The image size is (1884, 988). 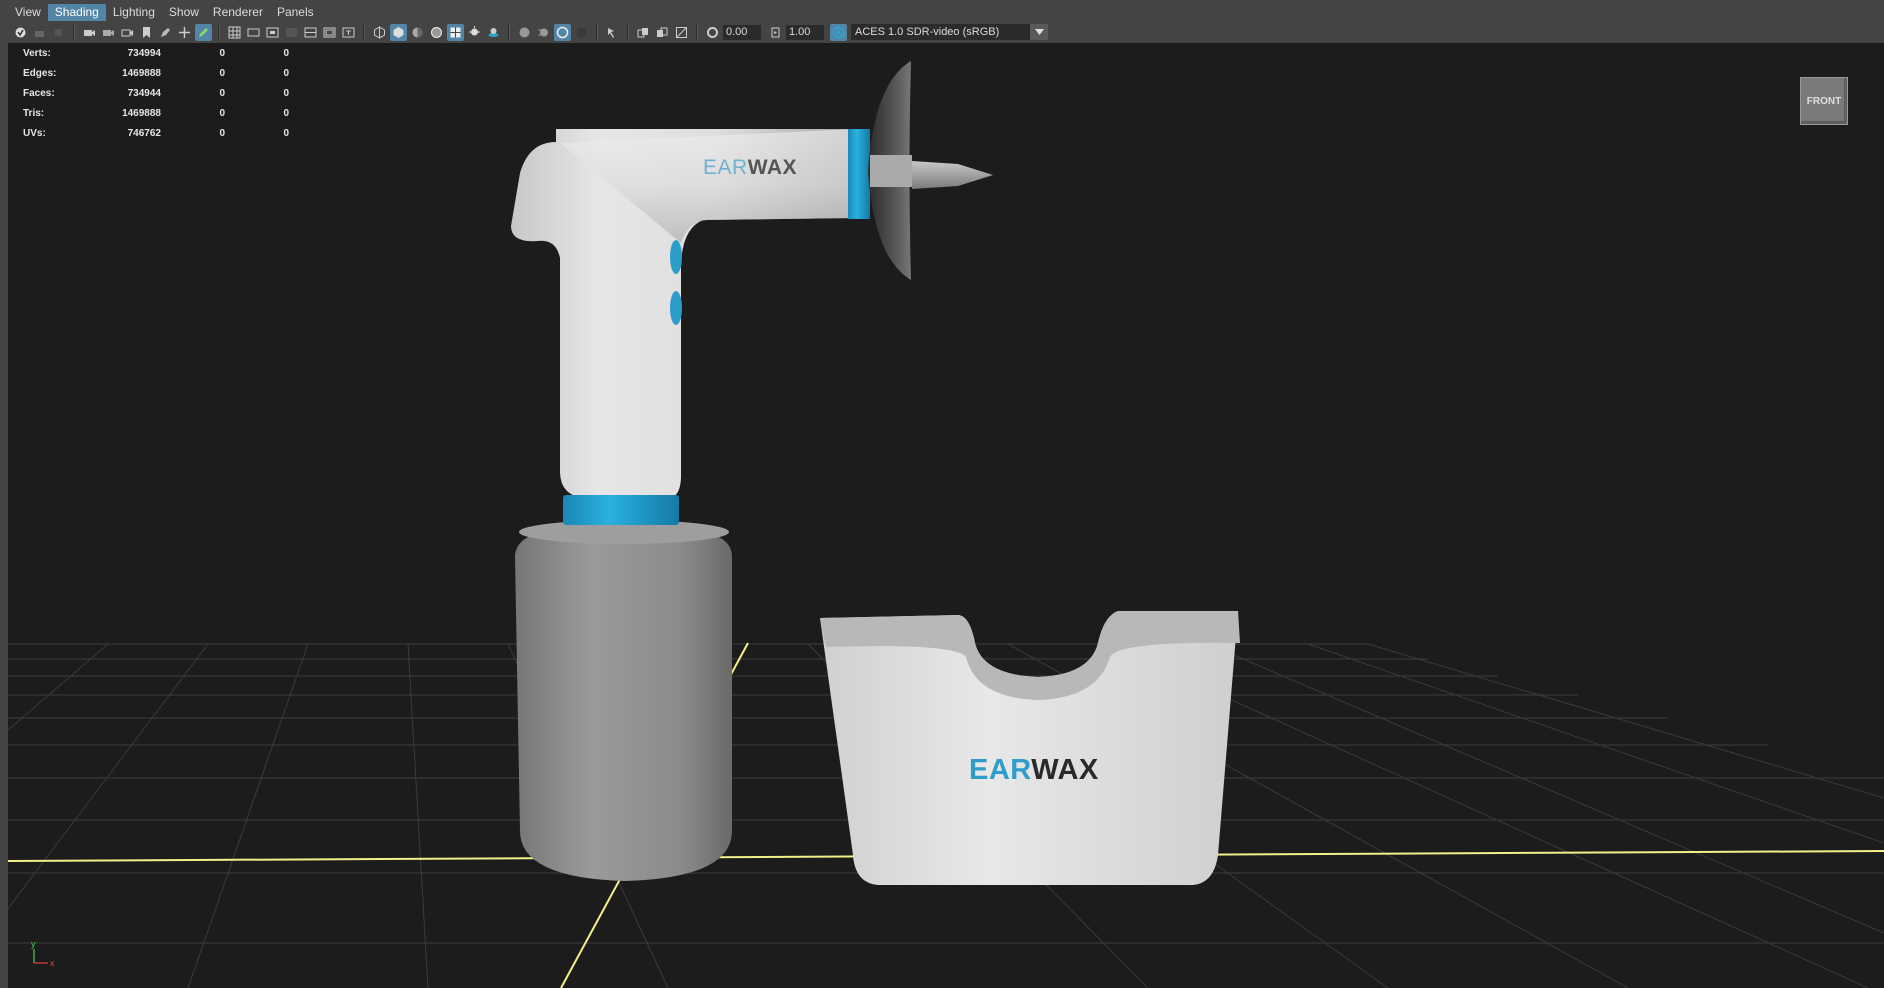 What do you see at coordinates (543, 32) in the screenshot?
I see `motion-blur-icon` at bounding box center [543, 32].